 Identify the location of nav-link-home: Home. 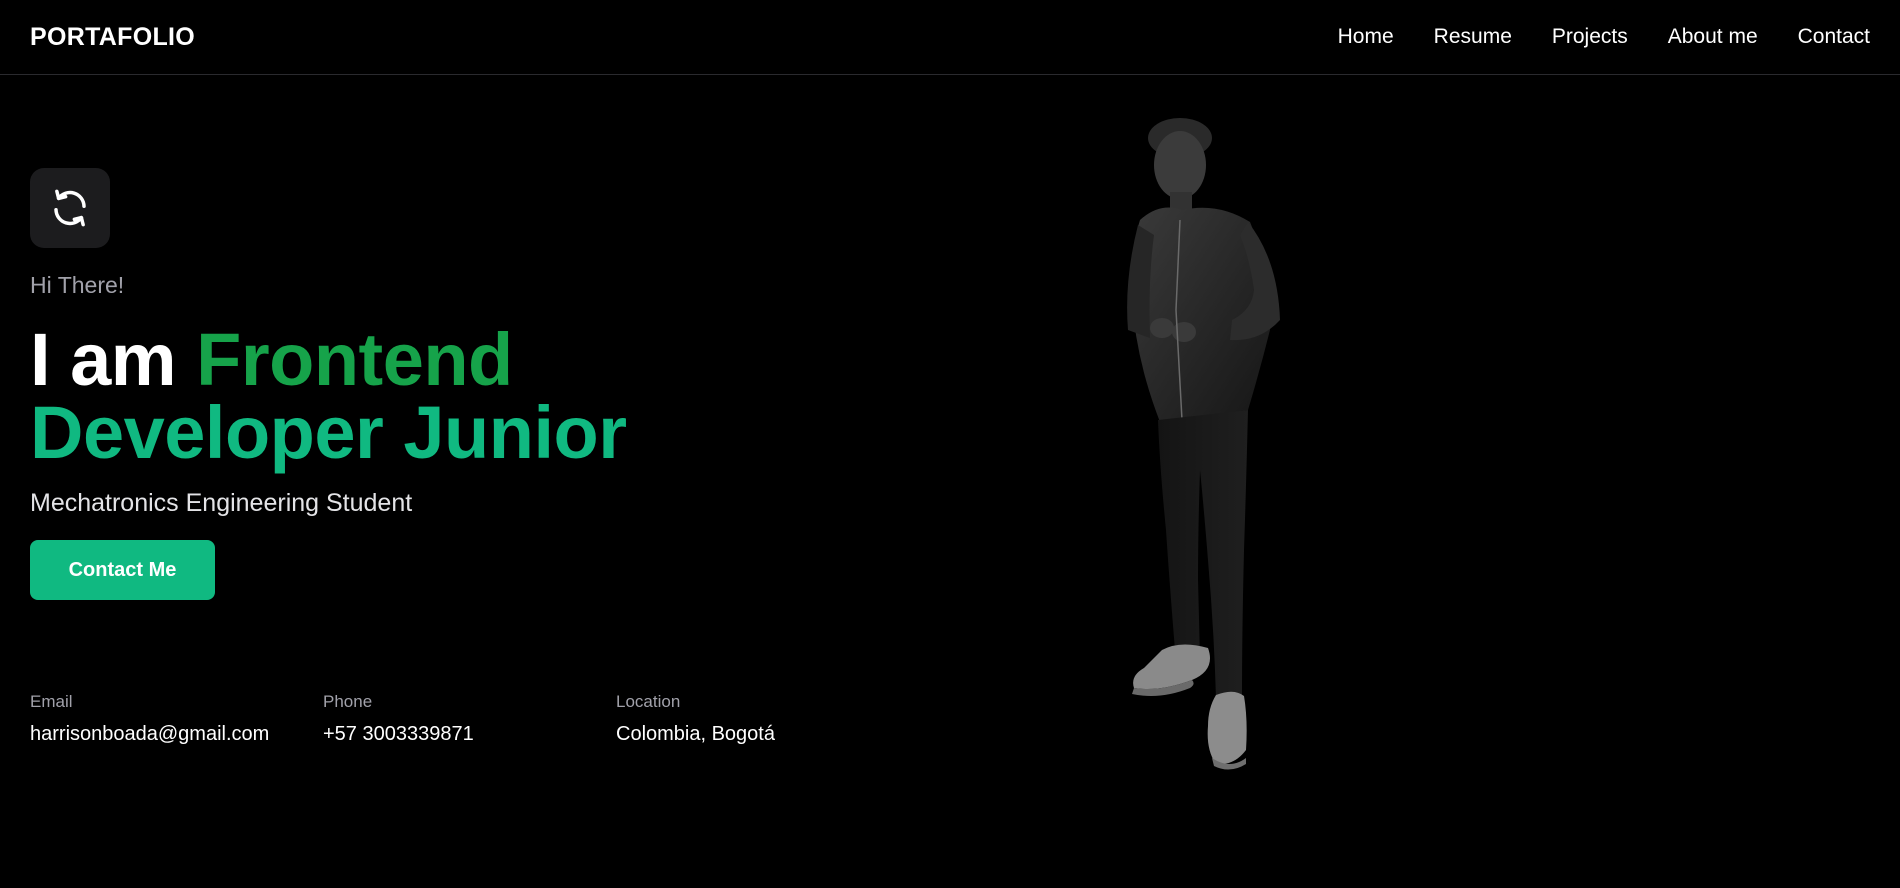
(1366, 37).